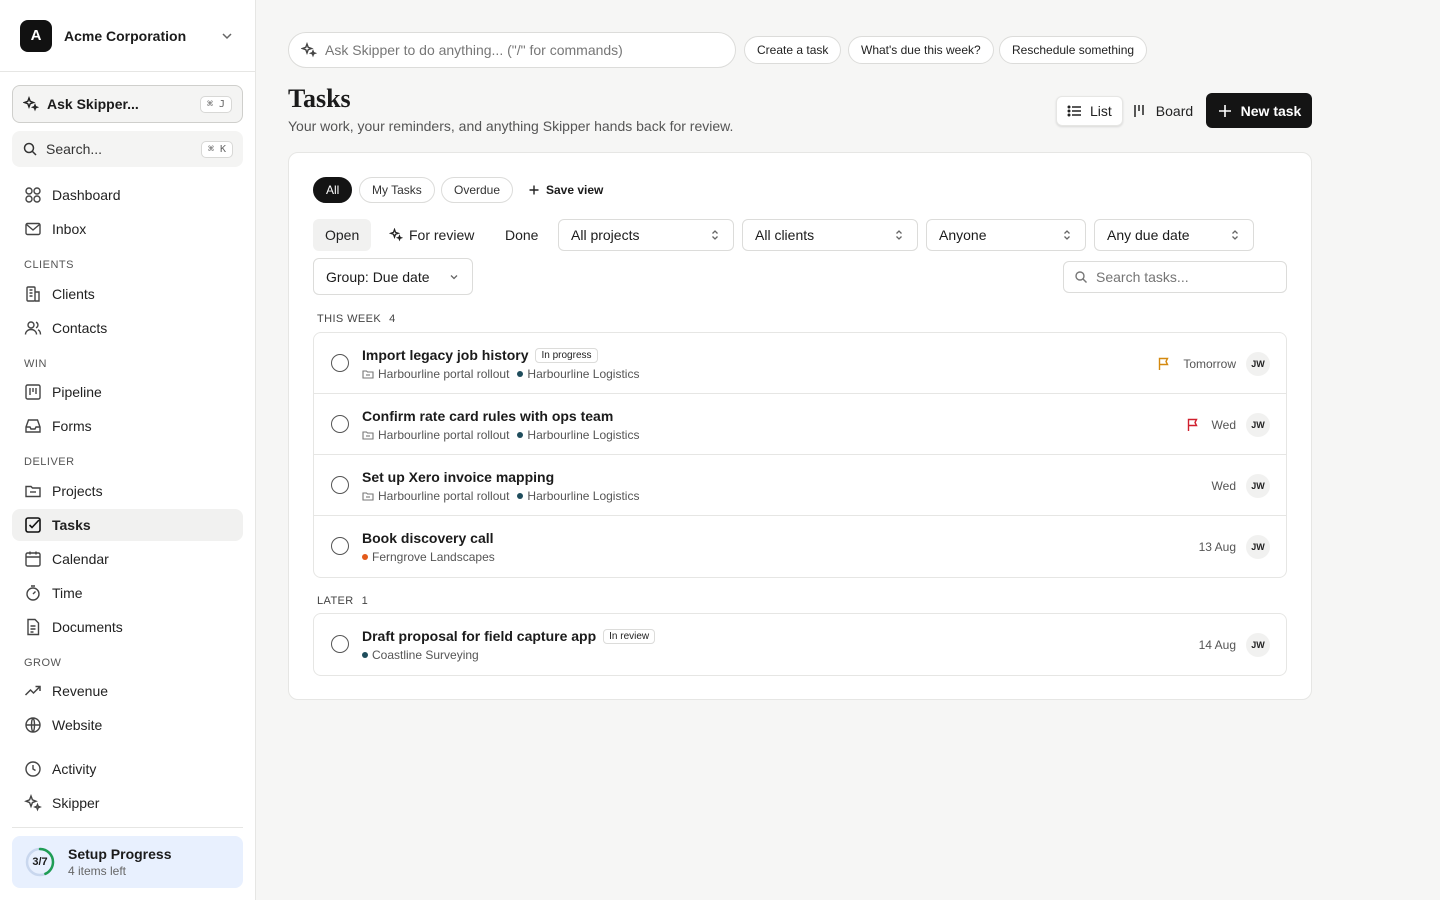 This screenshot has height=900, width=1440. I want to click on plus-icon, so click(1224, 110).